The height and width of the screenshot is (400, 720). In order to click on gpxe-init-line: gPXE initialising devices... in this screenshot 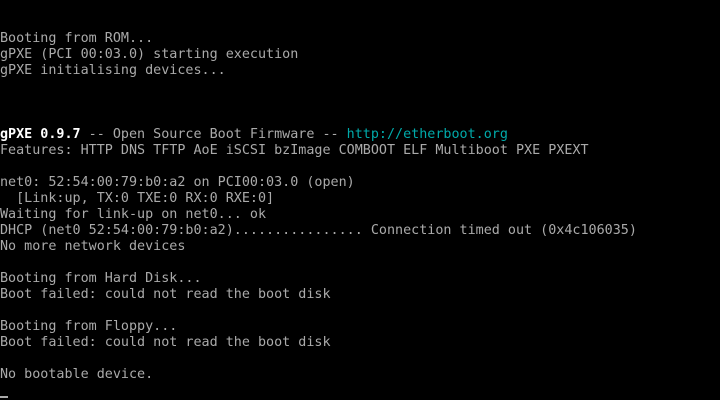, I will do `click(113, 70)`.